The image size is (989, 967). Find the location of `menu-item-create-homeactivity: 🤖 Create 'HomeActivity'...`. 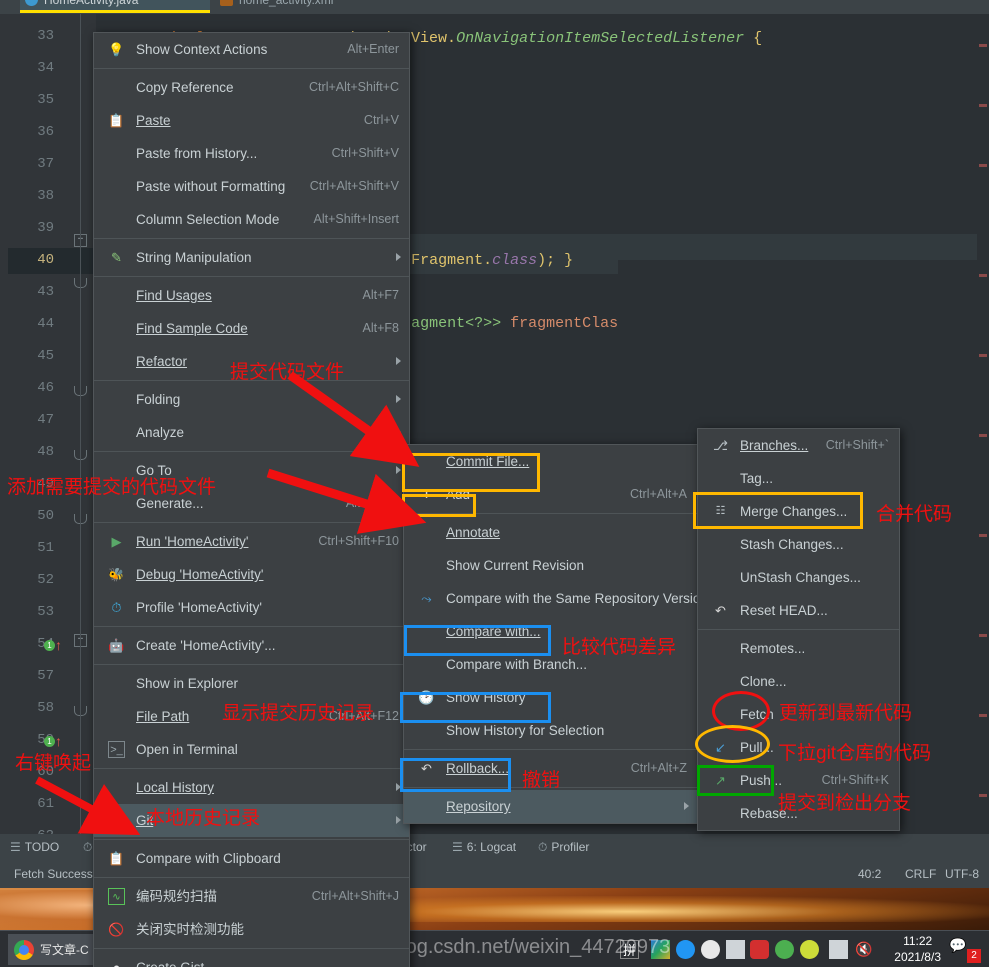

menu-item-create-homeactivity: 🤖 Create 'HomeActivity'... is located at coordinates (251, 645).